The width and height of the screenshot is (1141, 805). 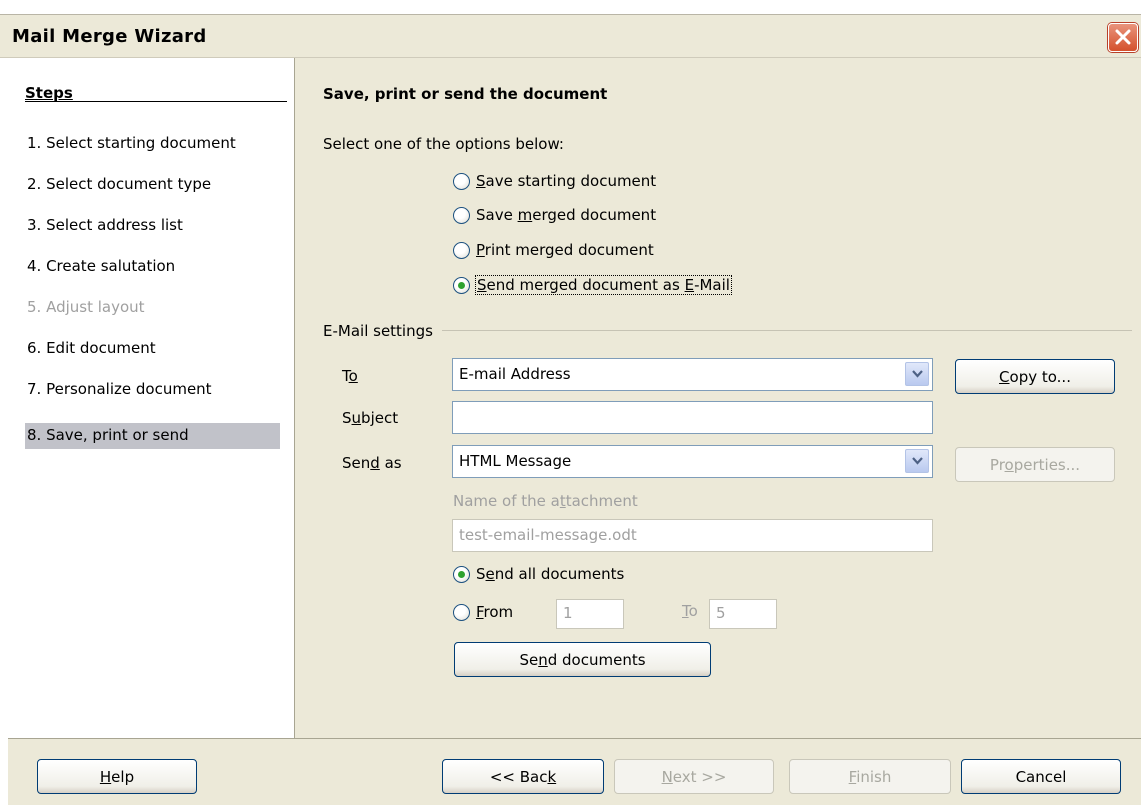 I want to click on radio-label: Save merged document, so click(x=566, y=215).